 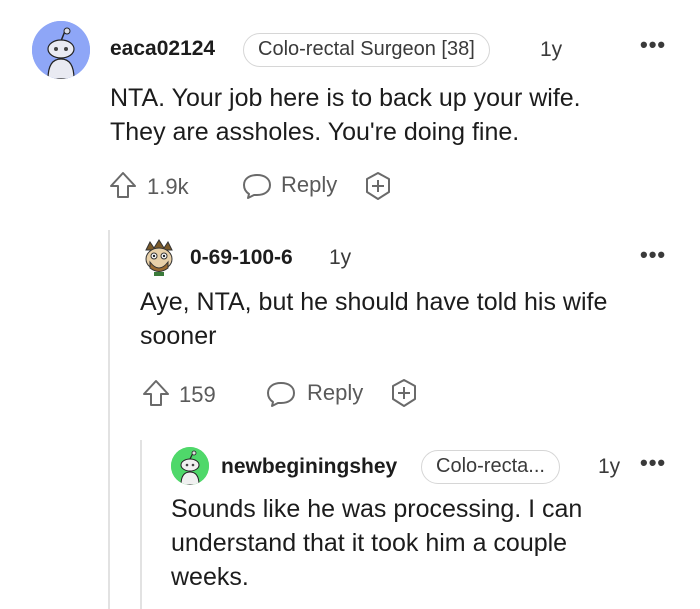 I want to click on vote-count: 159, so click(x=197, y=394).